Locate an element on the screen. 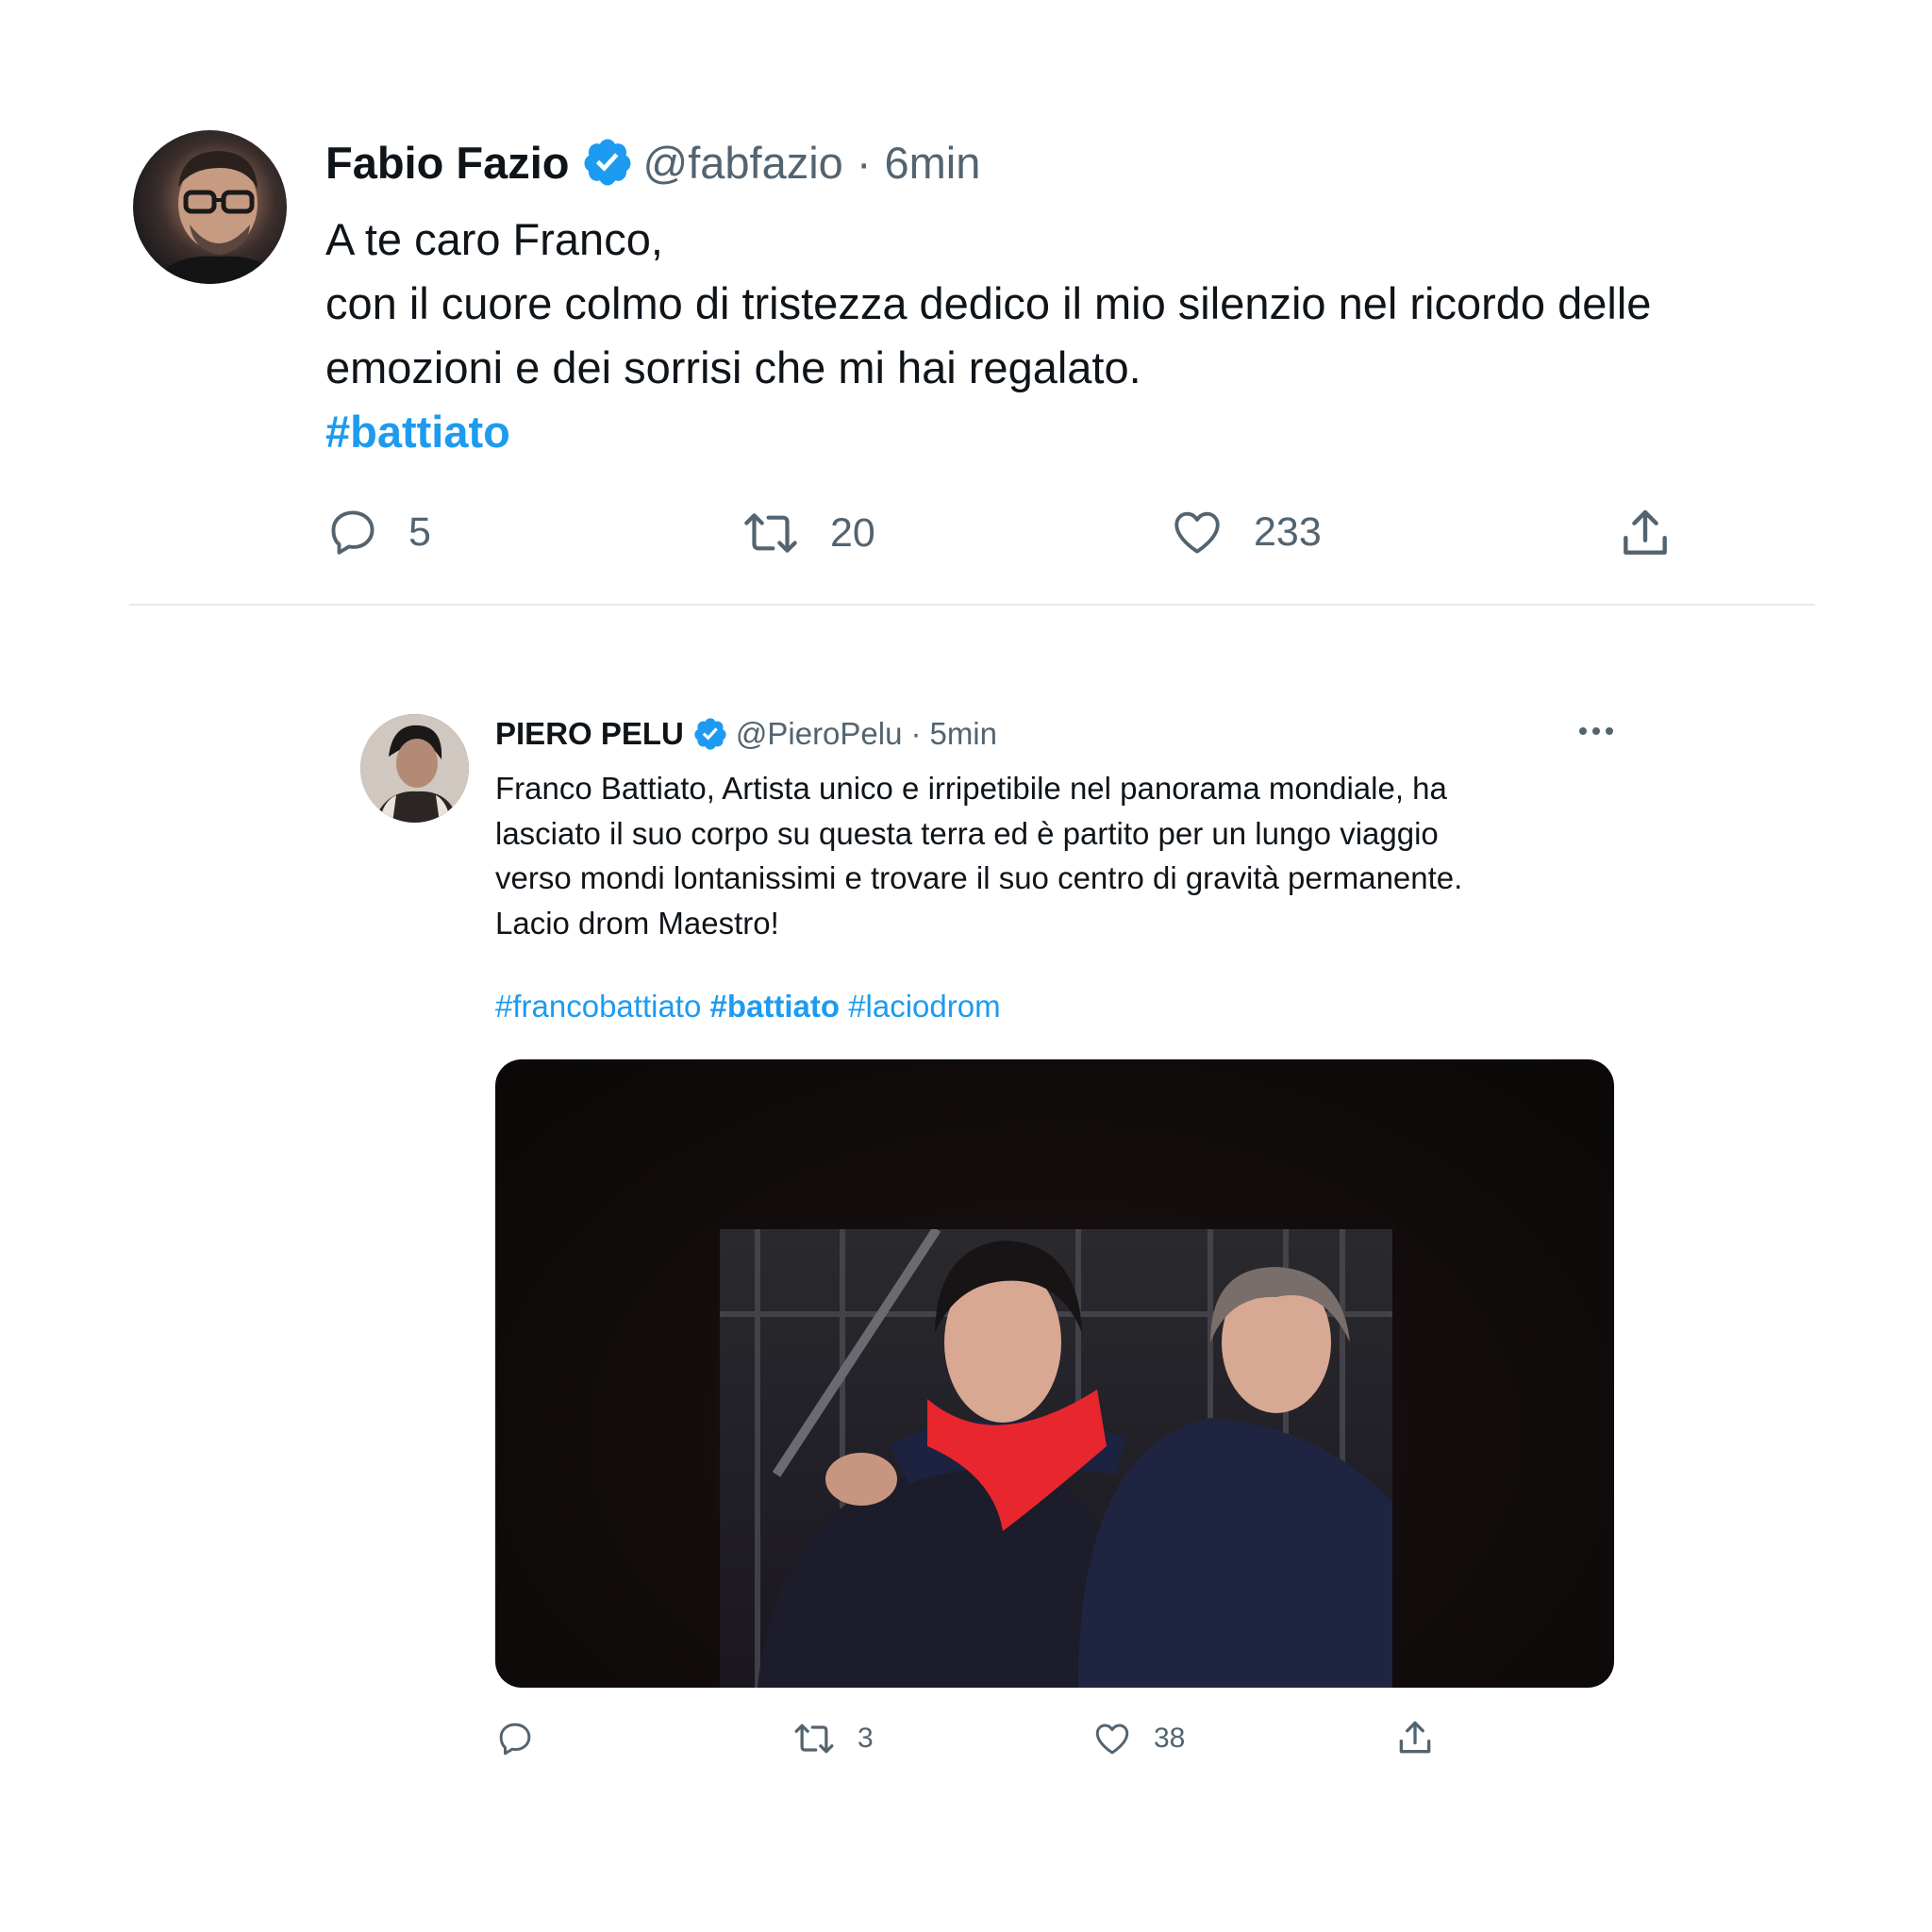 Image resolution: width=1932 pixels, height=1932 pixels. hashtag-link: #francobattiato is located at coordinates (598, 1006).